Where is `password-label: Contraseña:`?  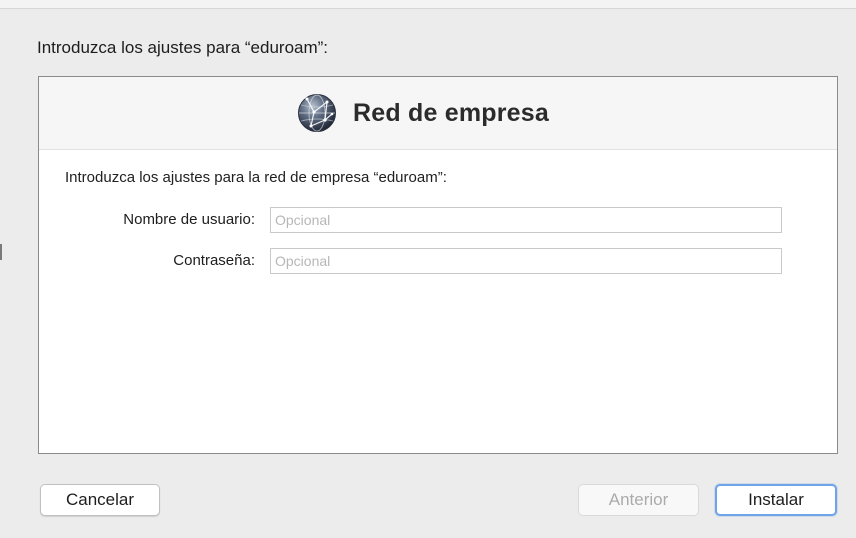 password-label: Contraseña: is located at coordinates (214, 260).